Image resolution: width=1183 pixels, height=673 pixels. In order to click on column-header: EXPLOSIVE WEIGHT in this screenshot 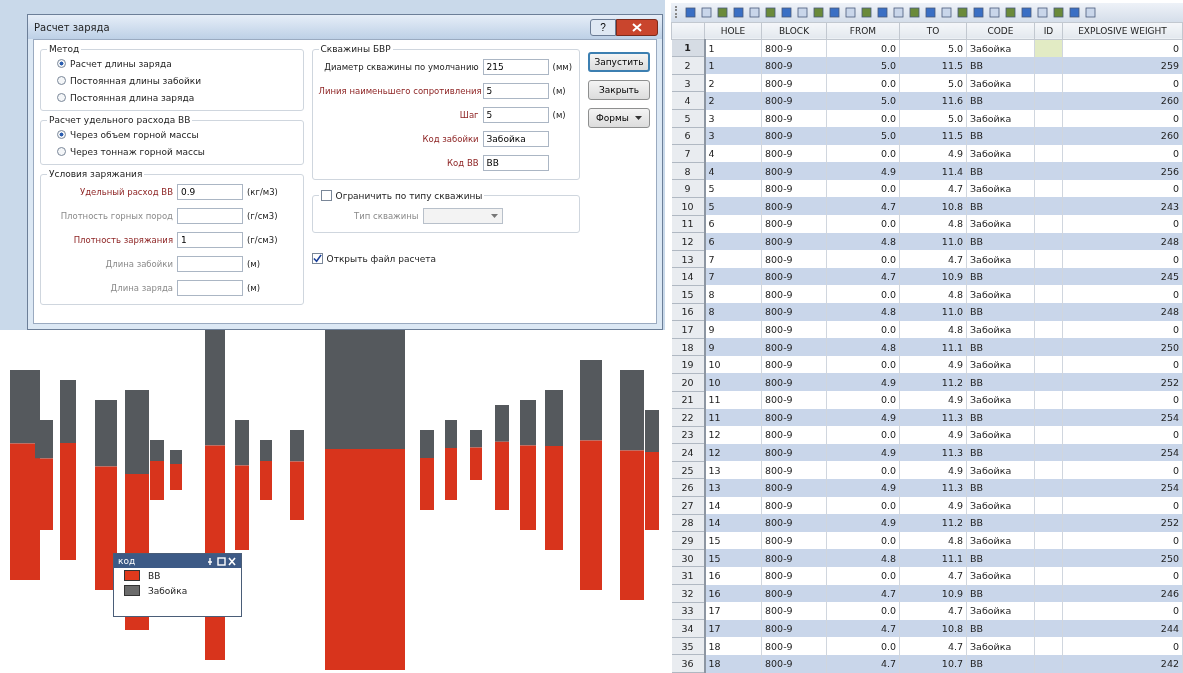, I will do `click(1122, 31)`.